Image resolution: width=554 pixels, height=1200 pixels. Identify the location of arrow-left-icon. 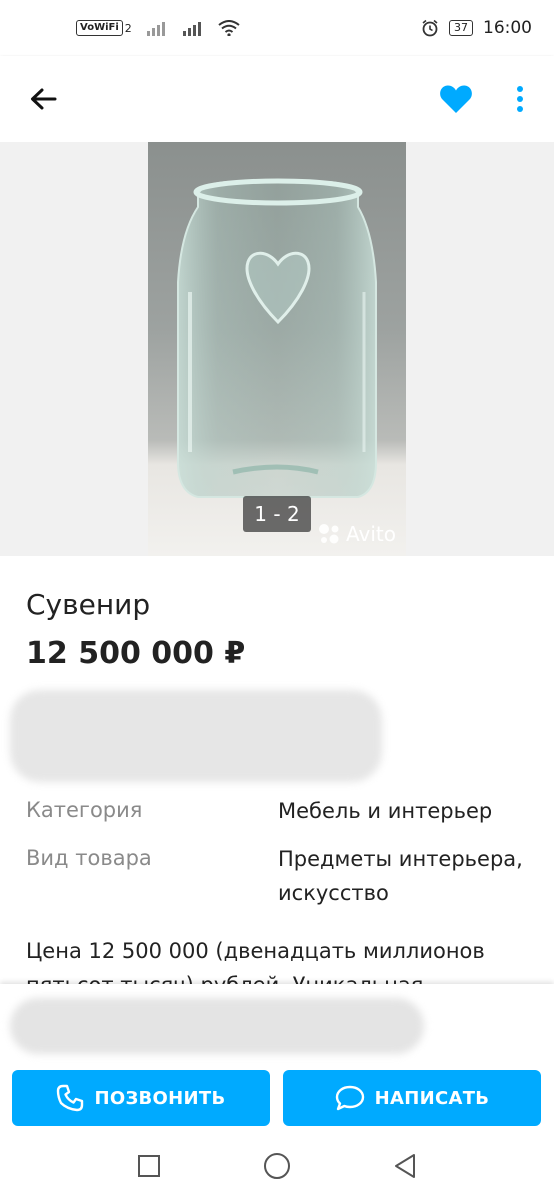
(44, 99).